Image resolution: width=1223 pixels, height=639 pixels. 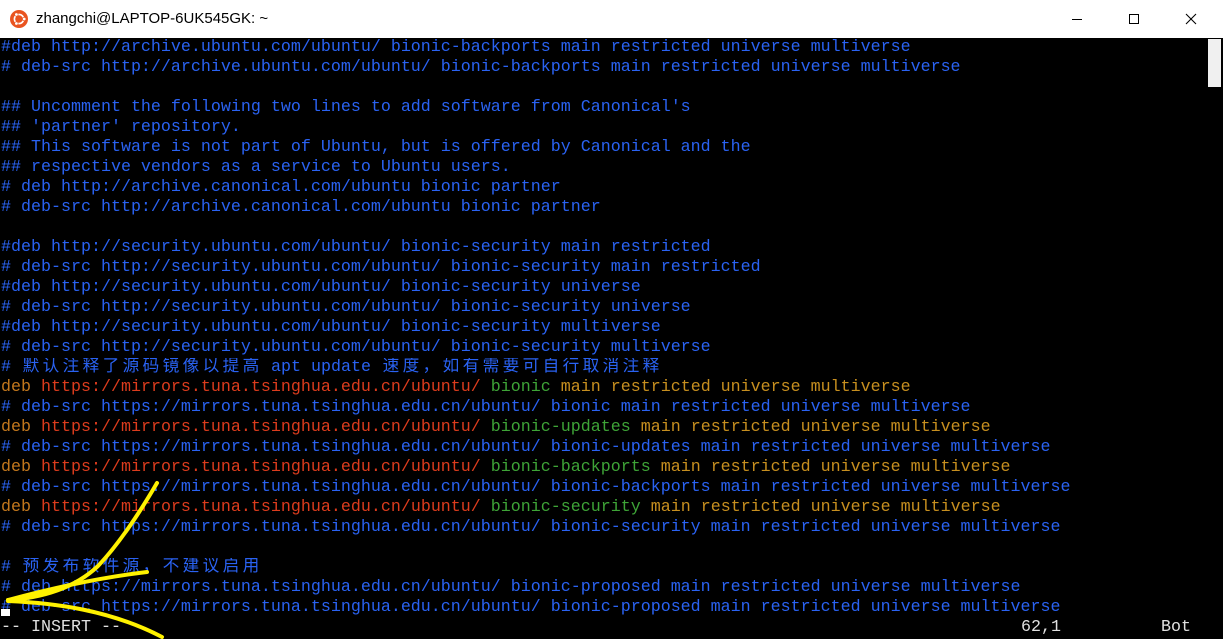 I want to click on wide-char: ，, so click(x=431, y=367).